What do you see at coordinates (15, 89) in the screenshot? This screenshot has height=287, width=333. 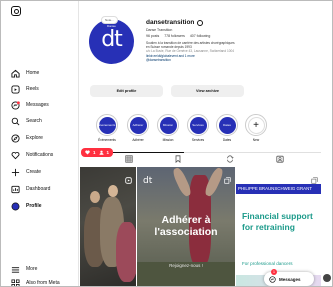 I see `reels-icon` at bounding box center [15, 89].